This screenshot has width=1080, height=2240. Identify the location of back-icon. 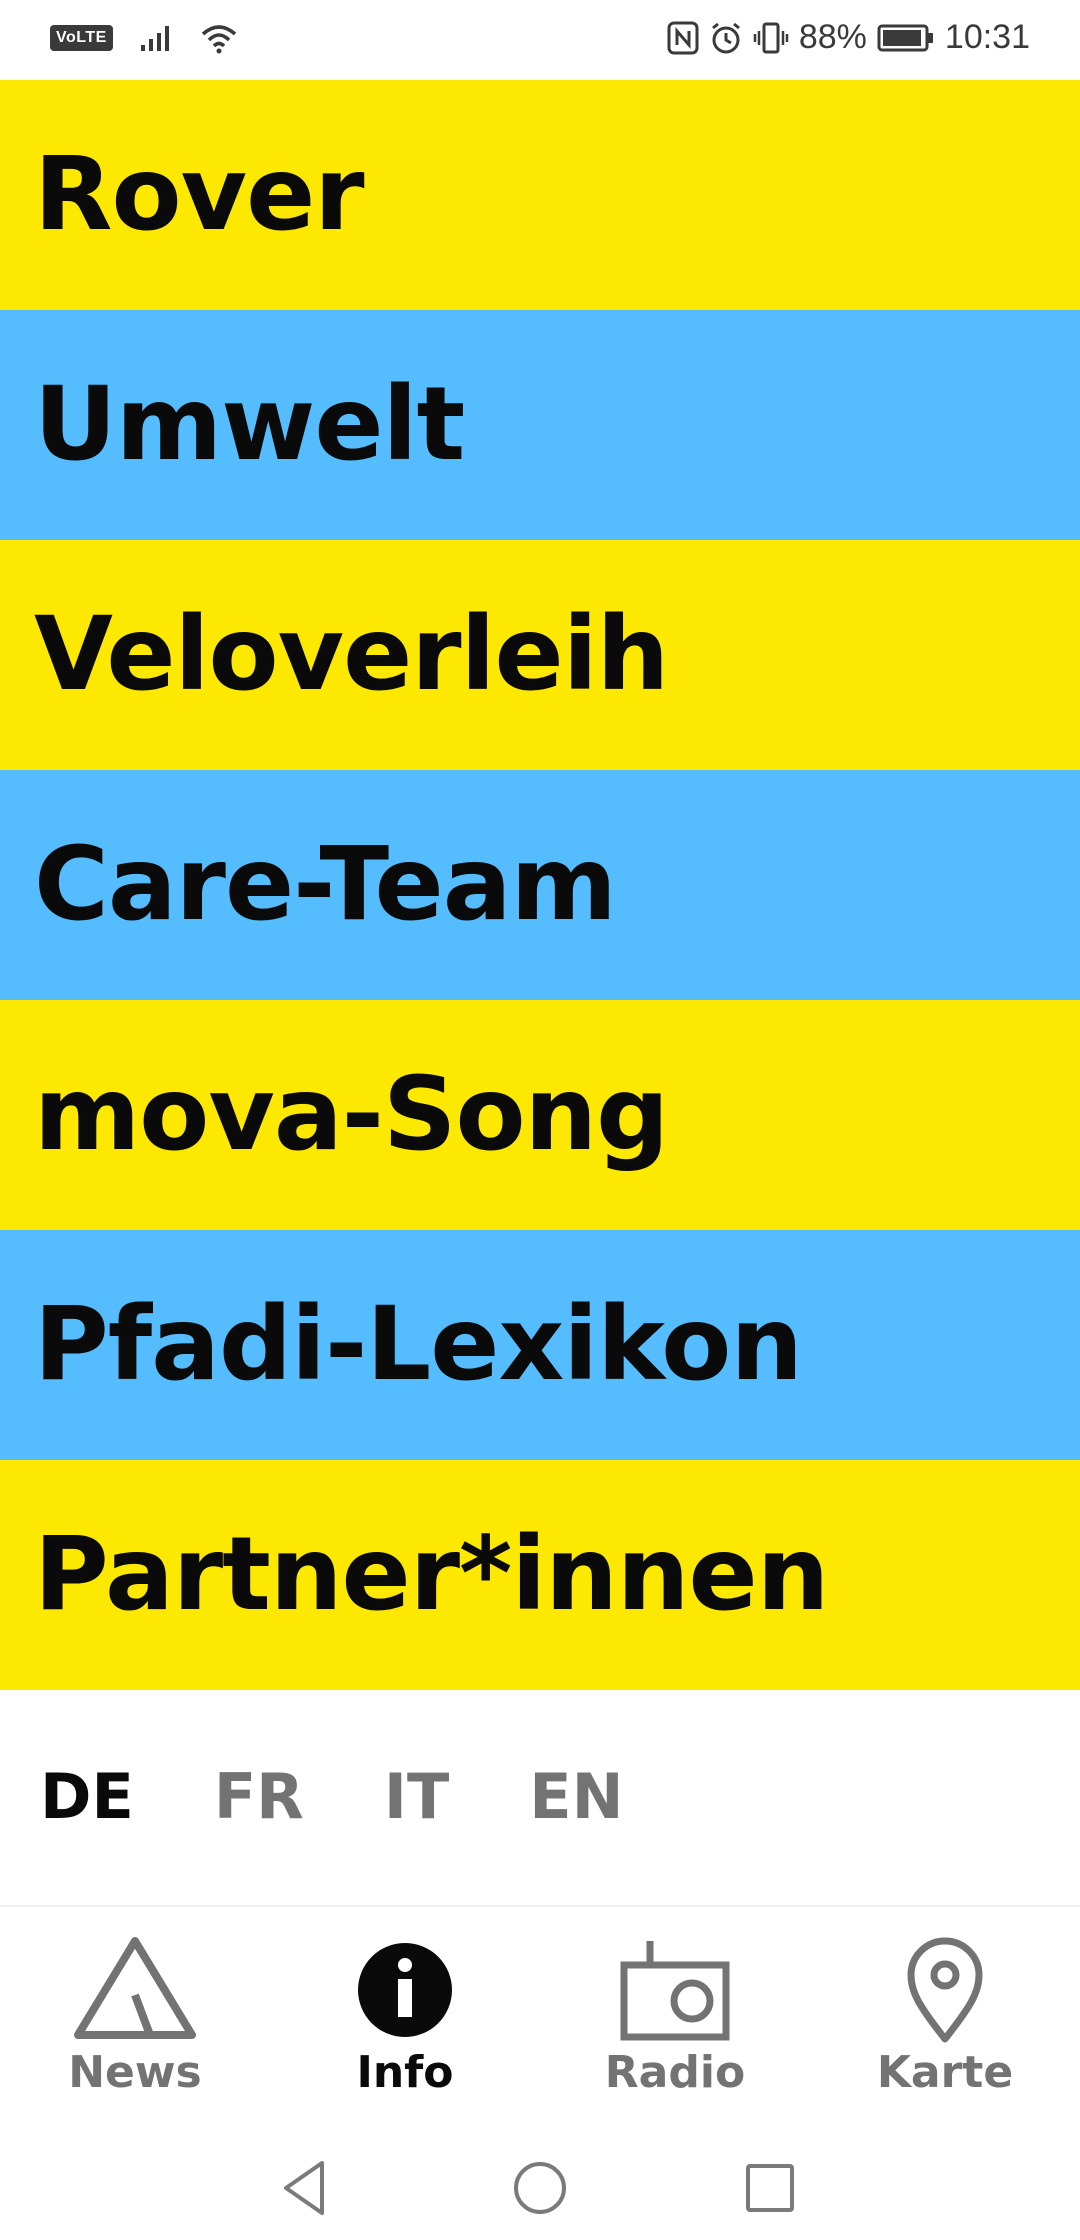
(305, 2188).